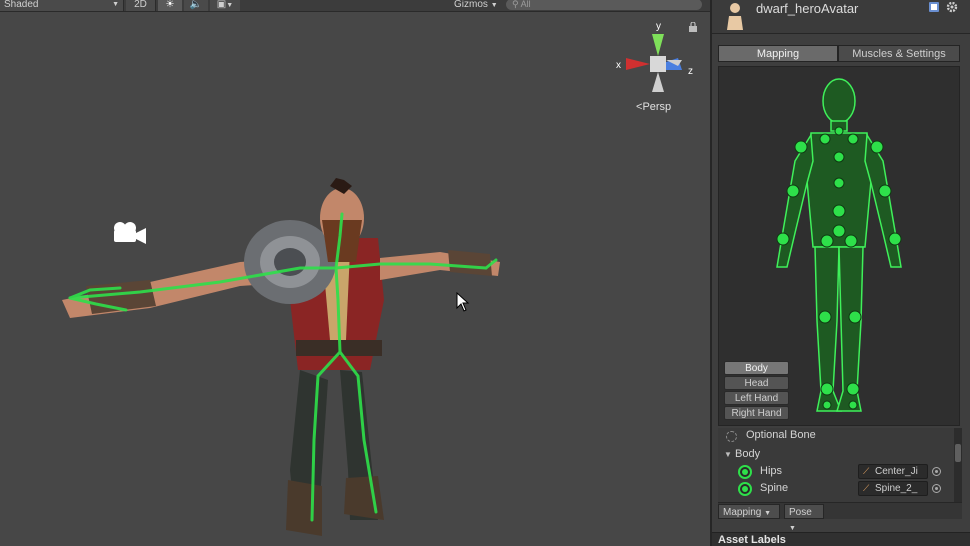  I want to click on inspector-tabs: Mapping Muscles & Settings, so click(839, 53).